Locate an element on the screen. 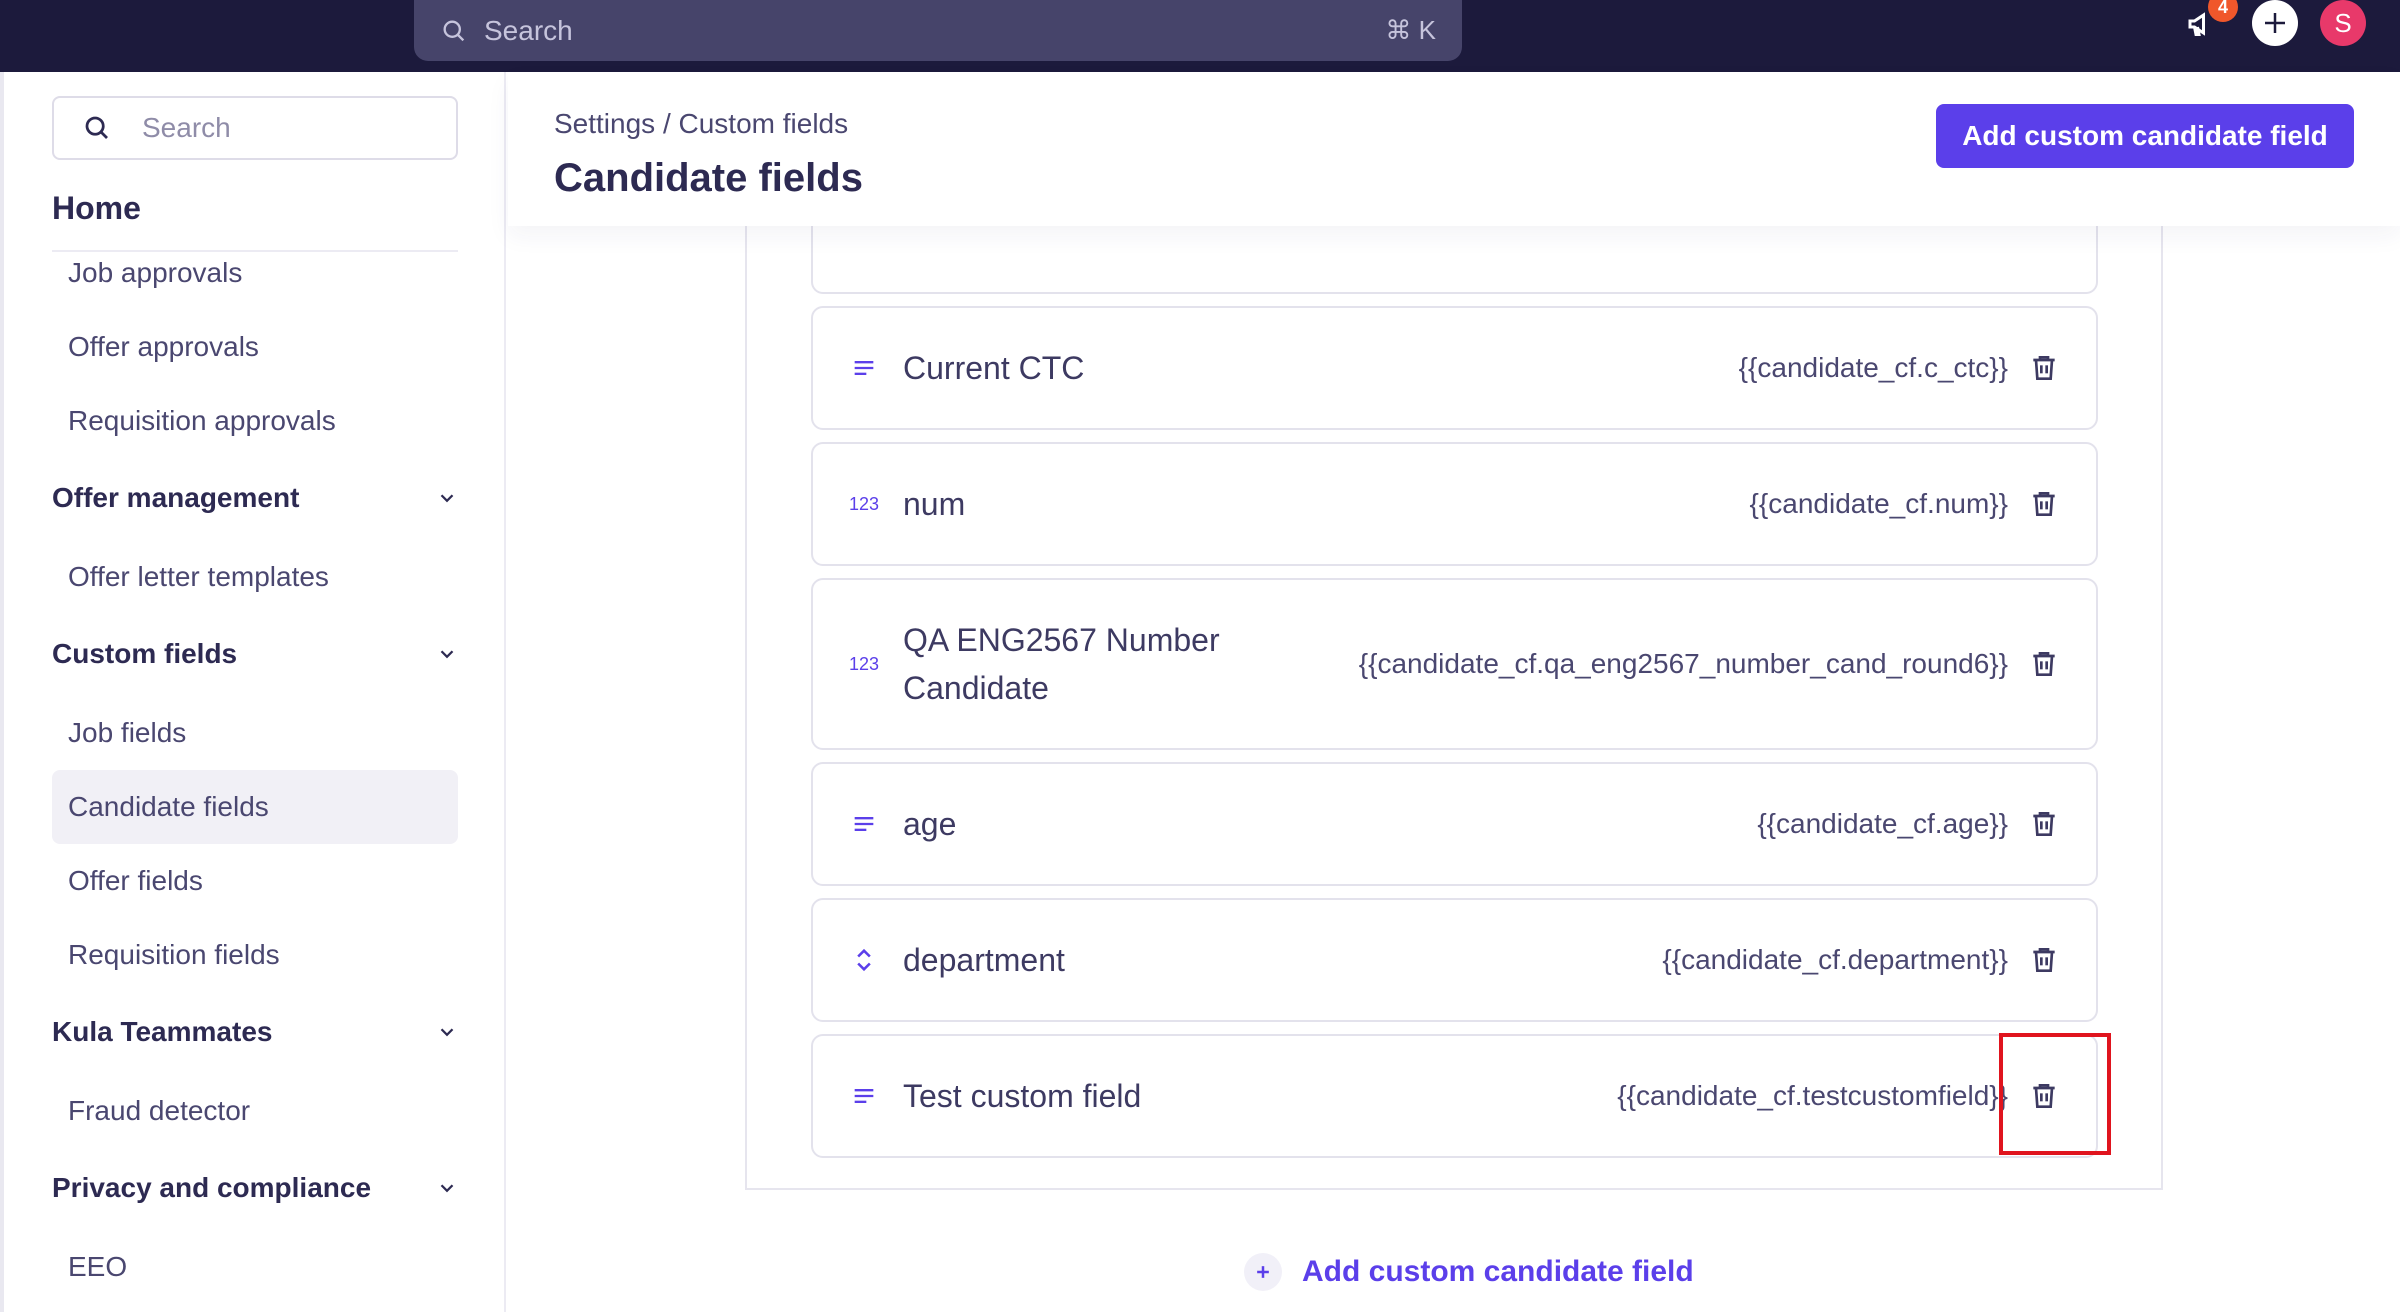  create-new-button is located at coordinates (2275, 23).